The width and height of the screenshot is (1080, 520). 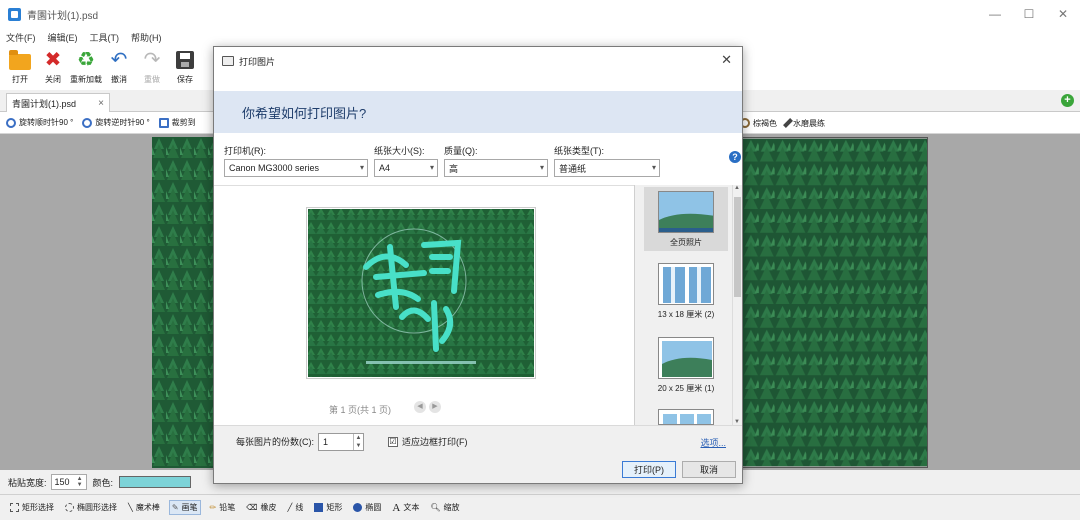 What do you see at coordinates (341, 441) in the screenshot?
I see `copies-stepper: 1 ▲ ▼` at bounding box center [341, 441].